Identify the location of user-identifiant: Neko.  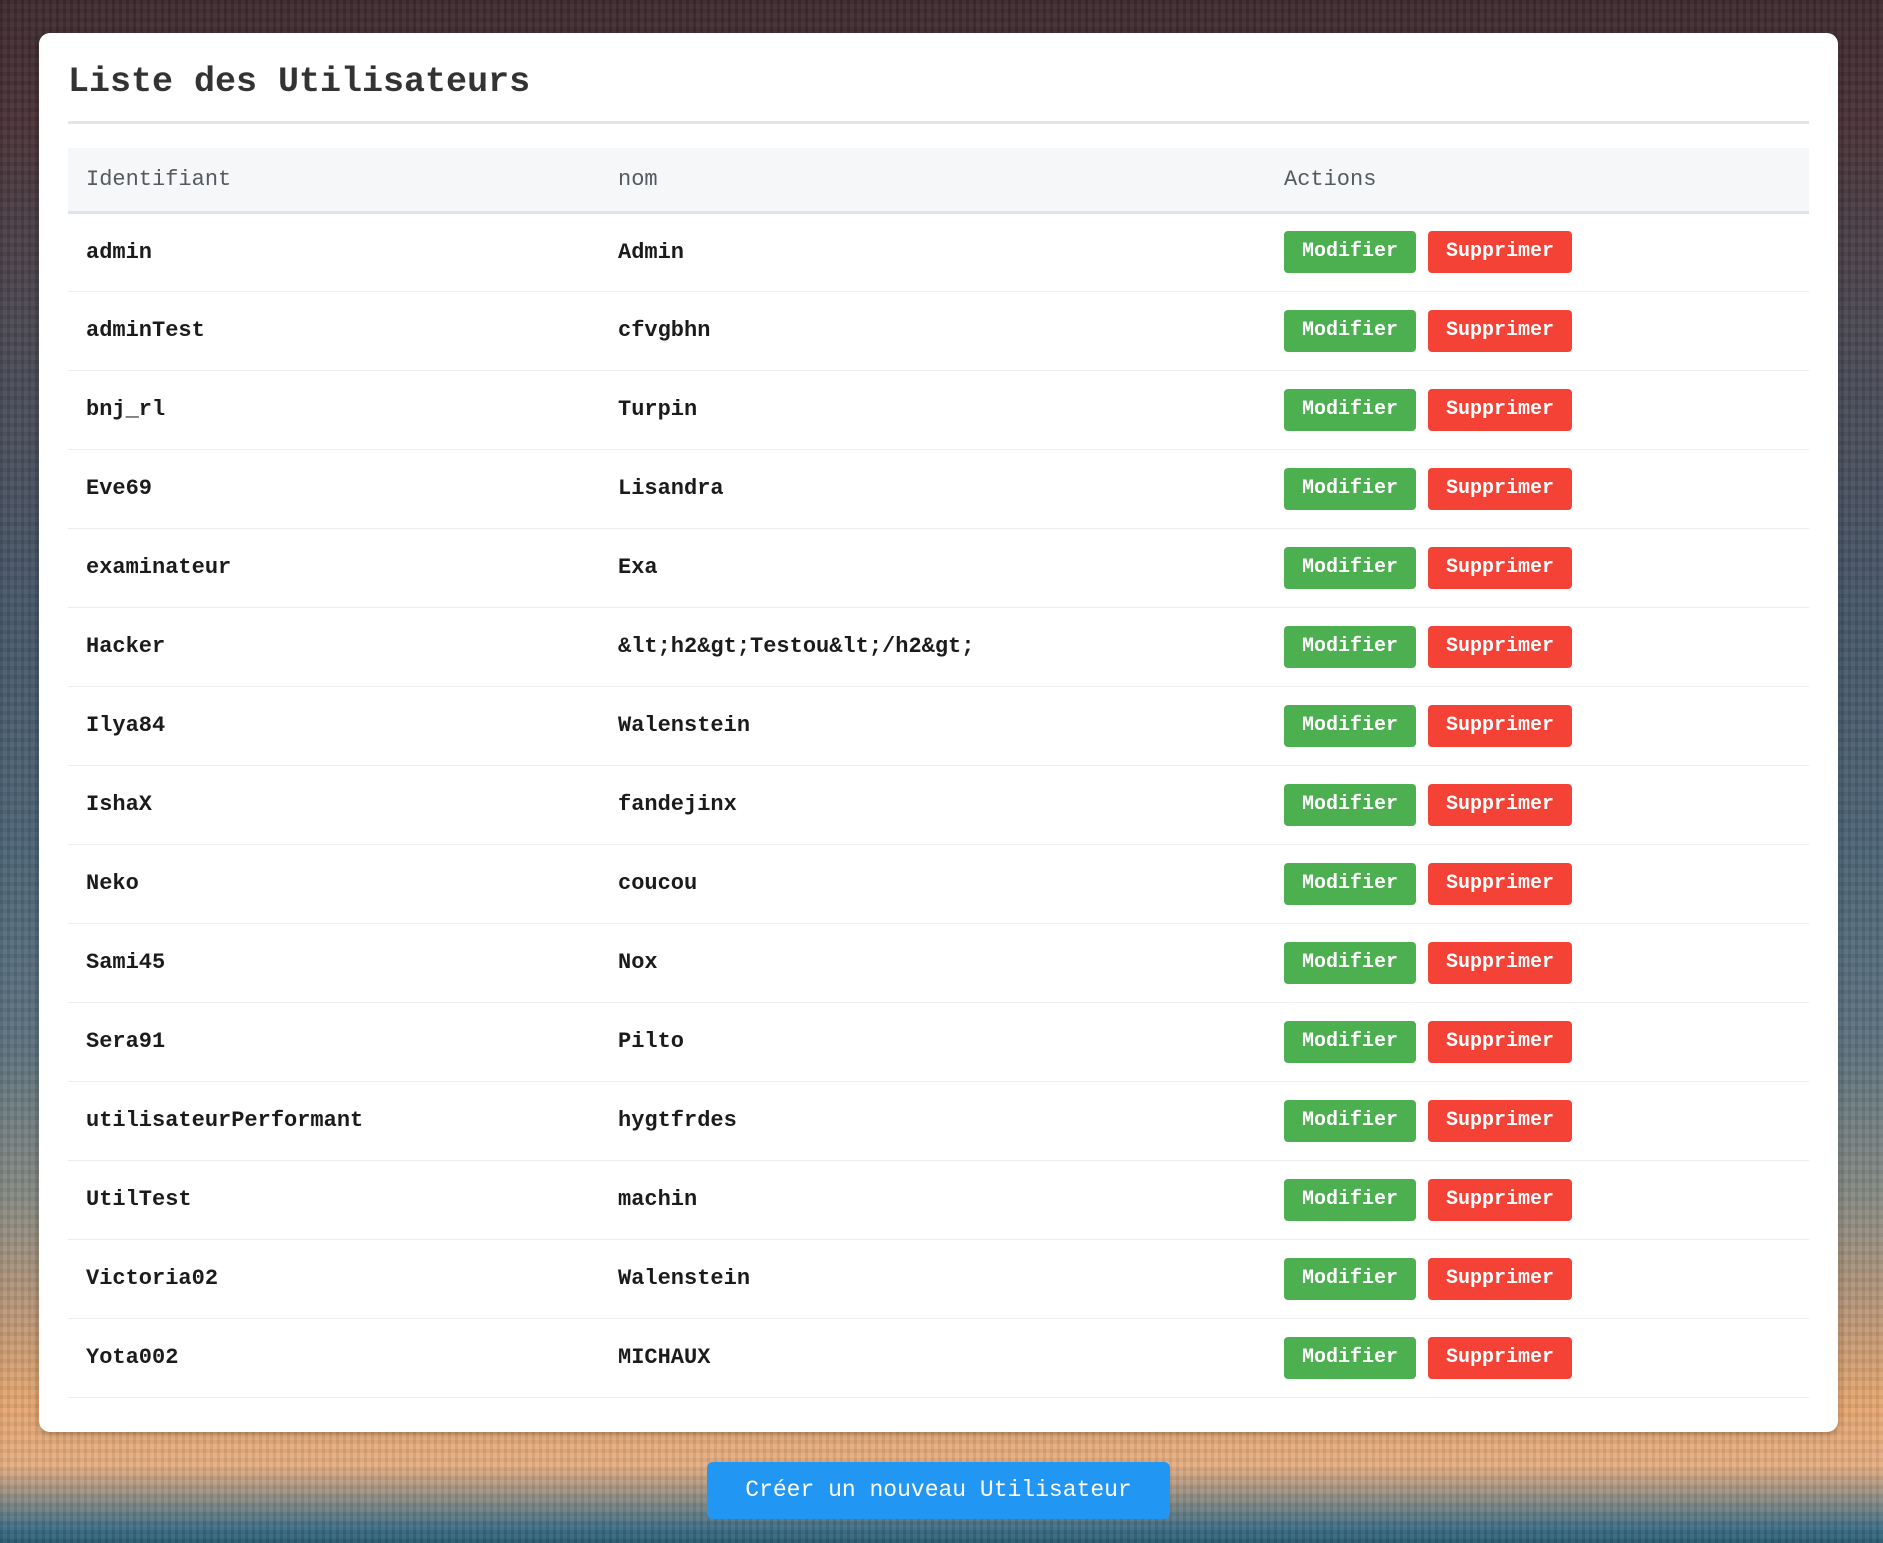
(112, 883).